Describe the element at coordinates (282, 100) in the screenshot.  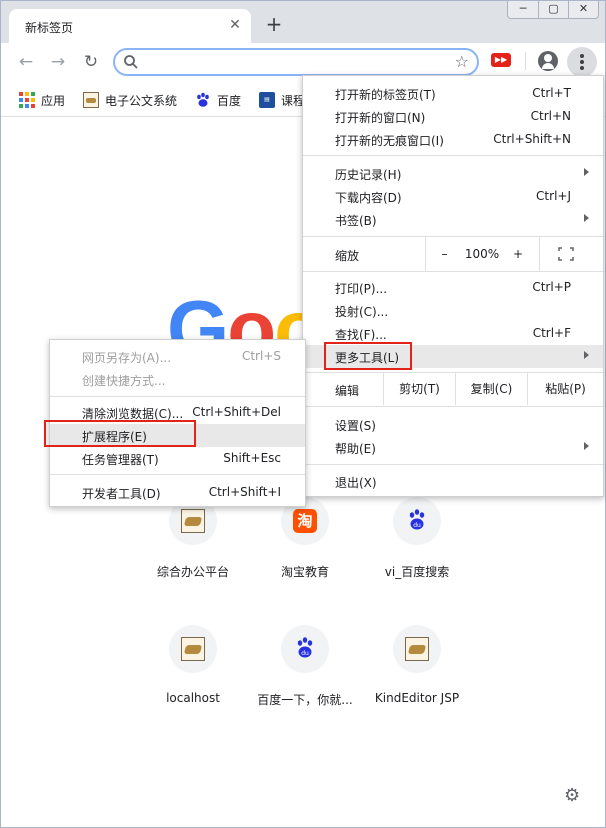
I see `bookmark-course: ▤ 课程` at that location.